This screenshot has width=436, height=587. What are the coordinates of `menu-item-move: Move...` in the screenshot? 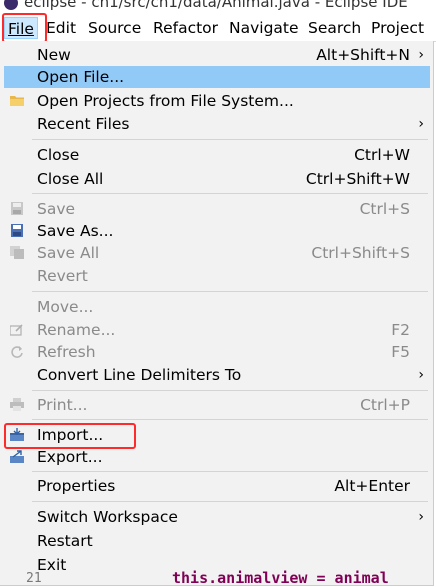 It's located at (217, 307).